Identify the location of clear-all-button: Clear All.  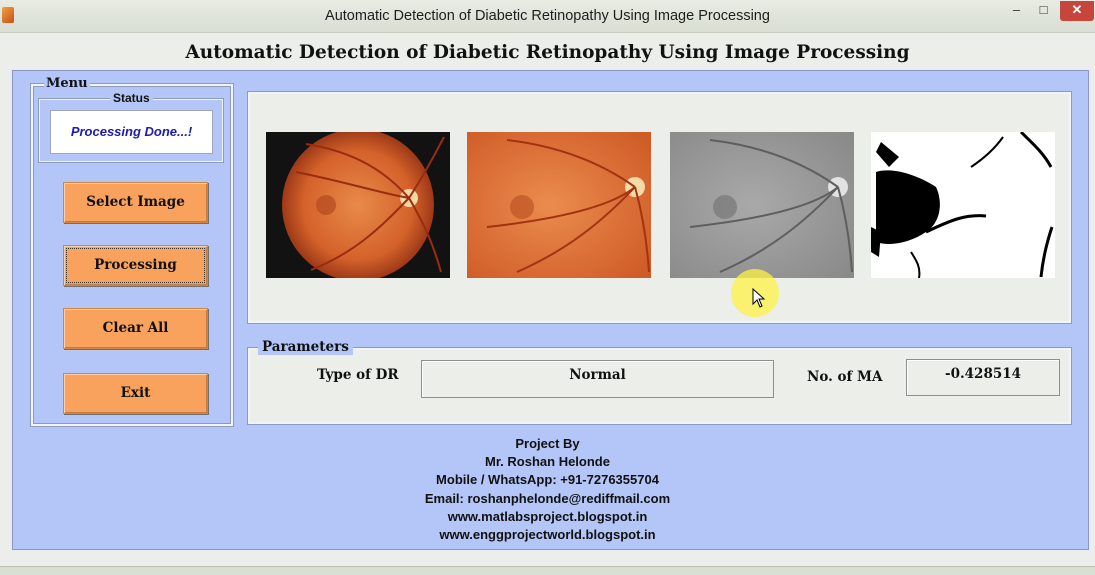
(135, 328).